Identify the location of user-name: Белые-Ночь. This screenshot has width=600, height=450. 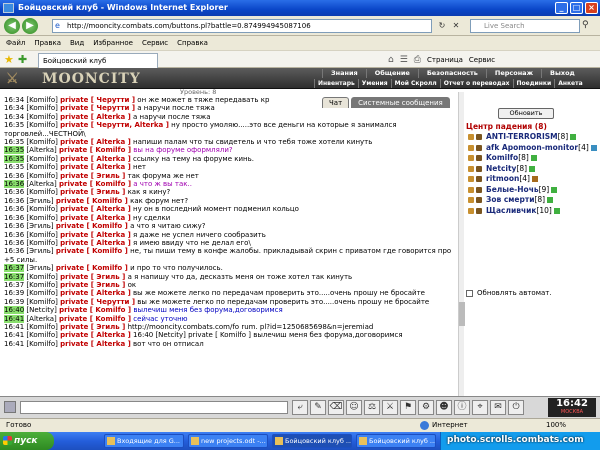
(512, 189).